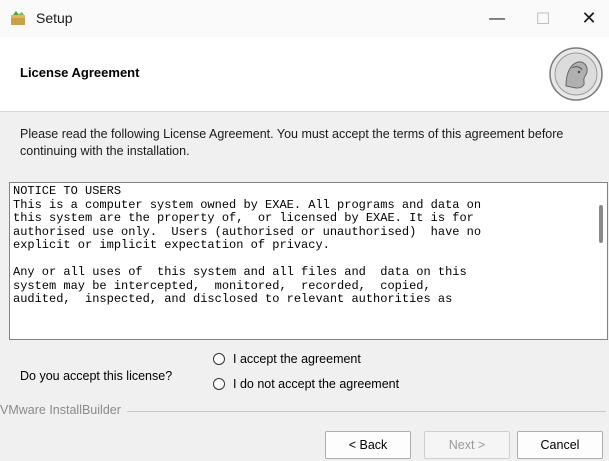 This screenshot has height=461, width=609. What do you see at coordinates (560, 445) in the screenshot?
I see `cancel-button: Cancel` at bounding box center [560, 445].